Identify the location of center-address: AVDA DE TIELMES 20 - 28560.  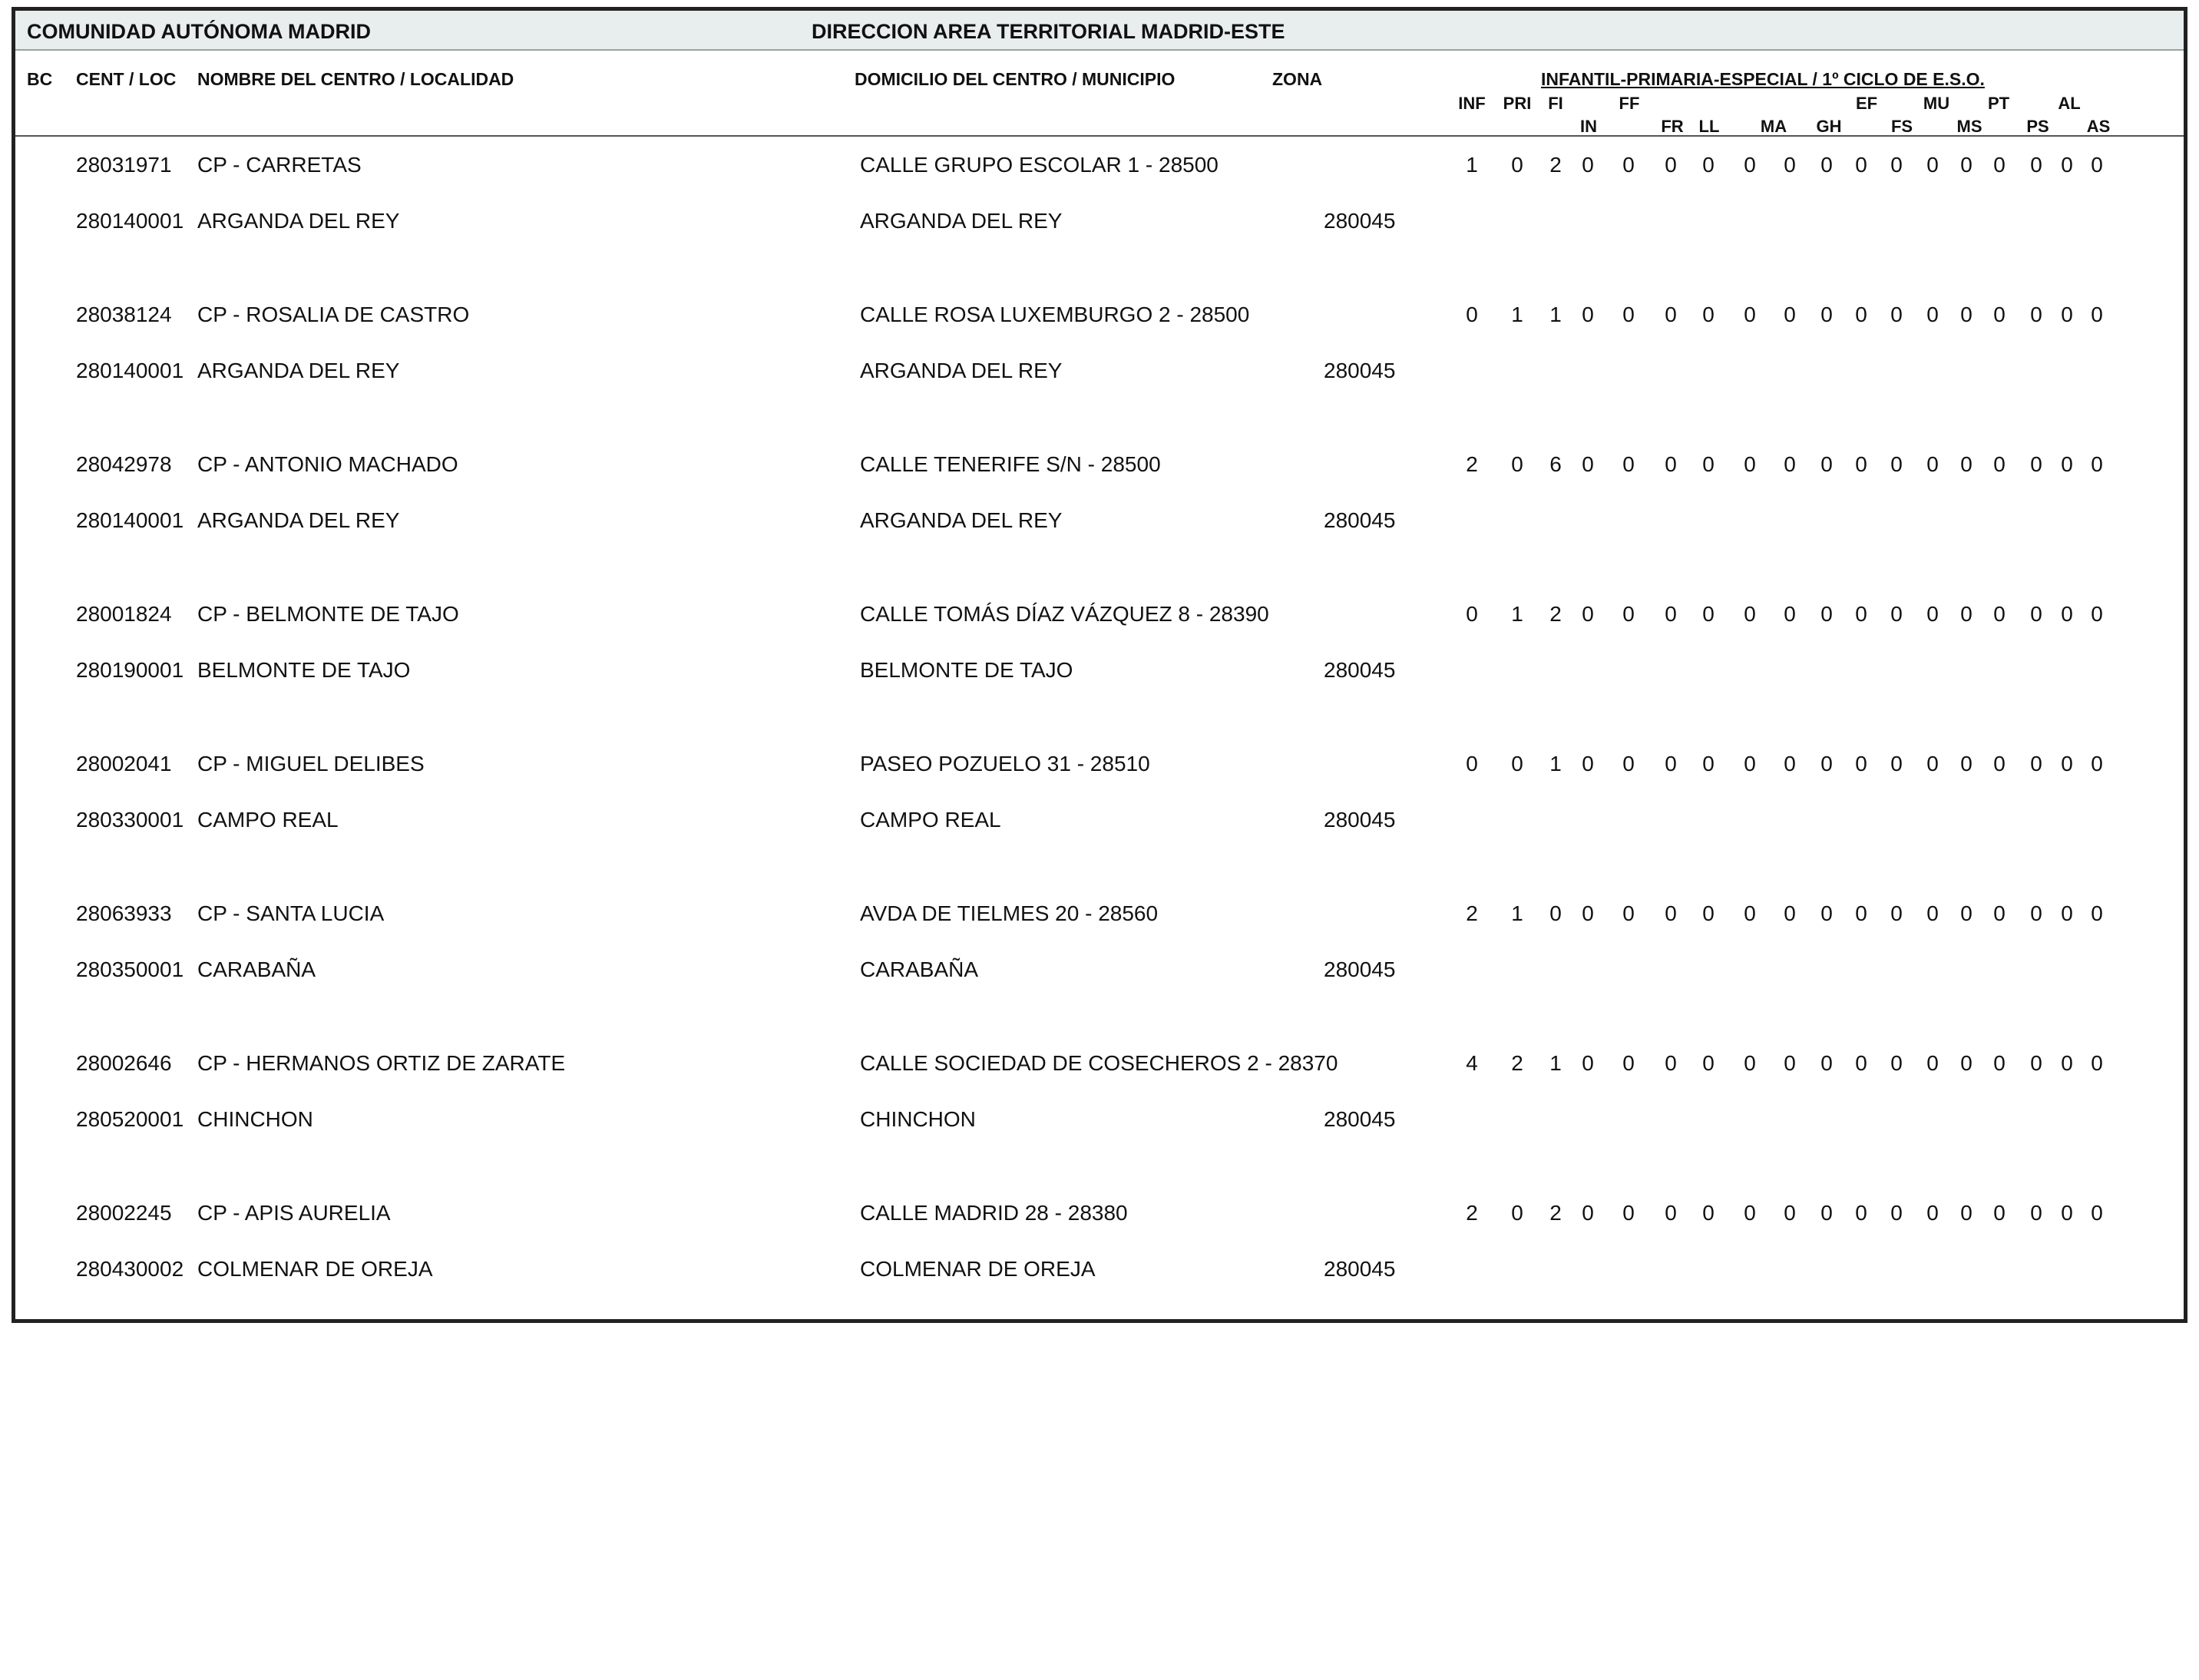
(1009, 913).